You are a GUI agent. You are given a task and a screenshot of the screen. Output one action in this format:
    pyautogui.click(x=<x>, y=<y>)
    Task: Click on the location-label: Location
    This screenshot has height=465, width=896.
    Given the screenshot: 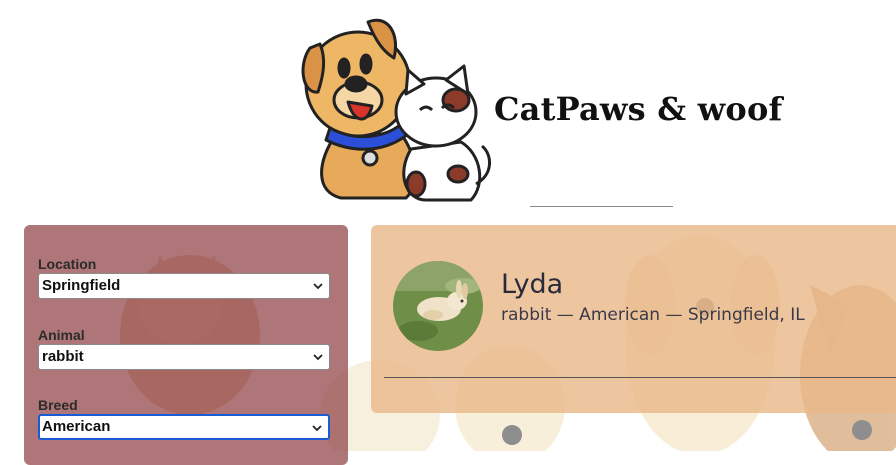 What is the action you would take?
    pyautogui.click(x=67, y=264)
    